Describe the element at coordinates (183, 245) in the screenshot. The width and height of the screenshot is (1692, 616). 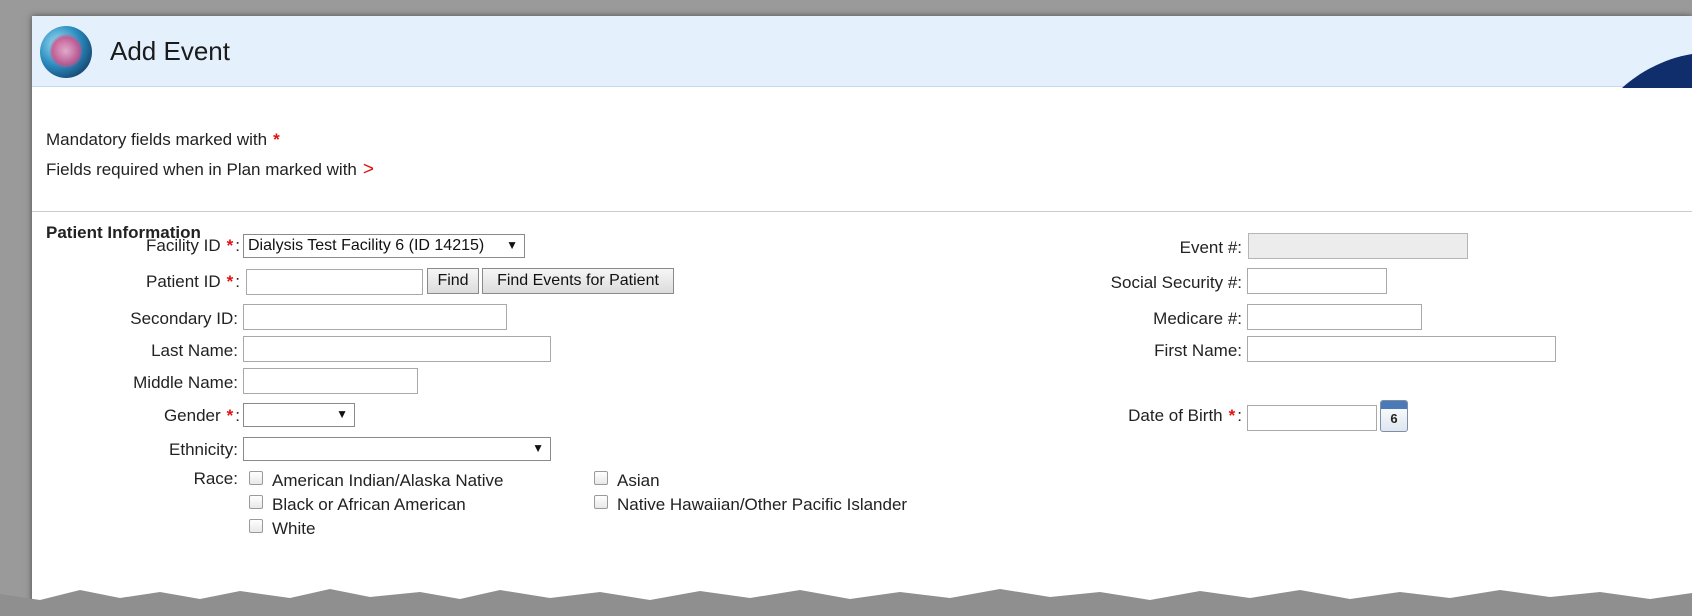
I see `facility-id-label-text: Facility ID` at that location.